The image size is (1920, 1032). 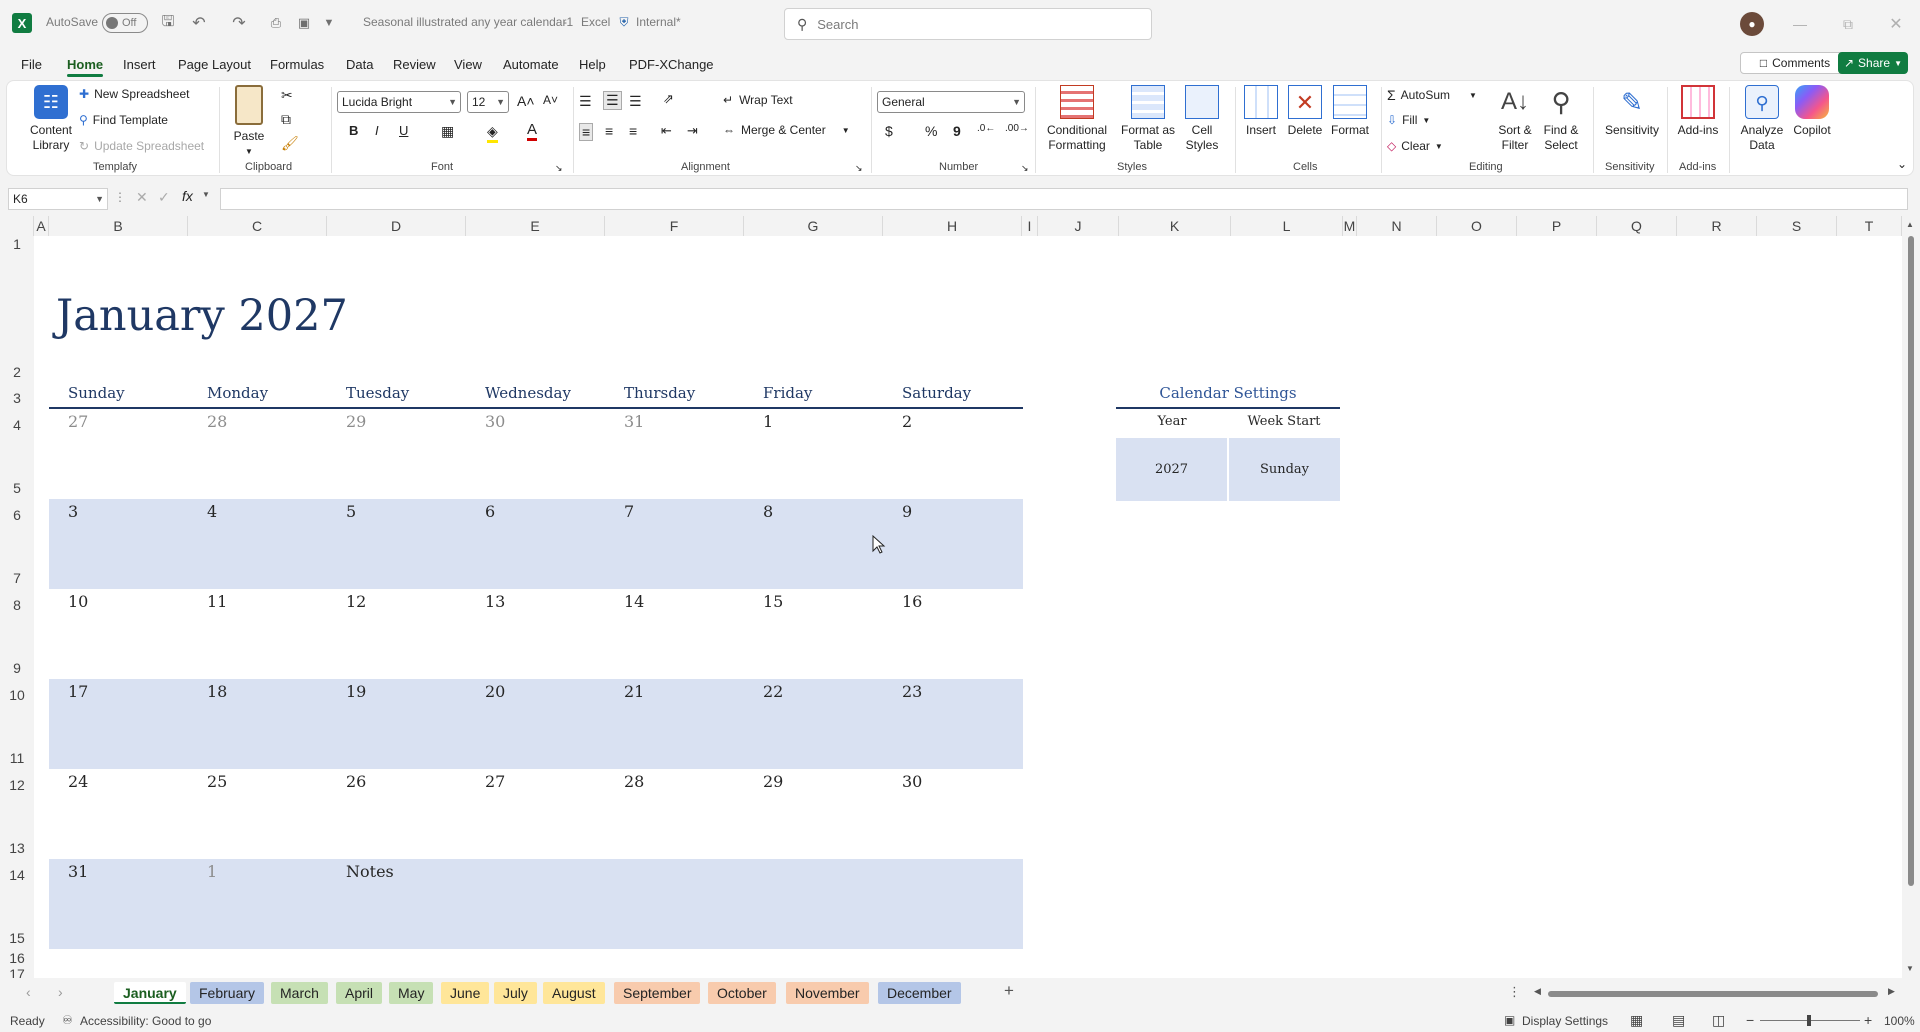 I want to click on sheet-tab-may: May, so click(x=411, y=993).